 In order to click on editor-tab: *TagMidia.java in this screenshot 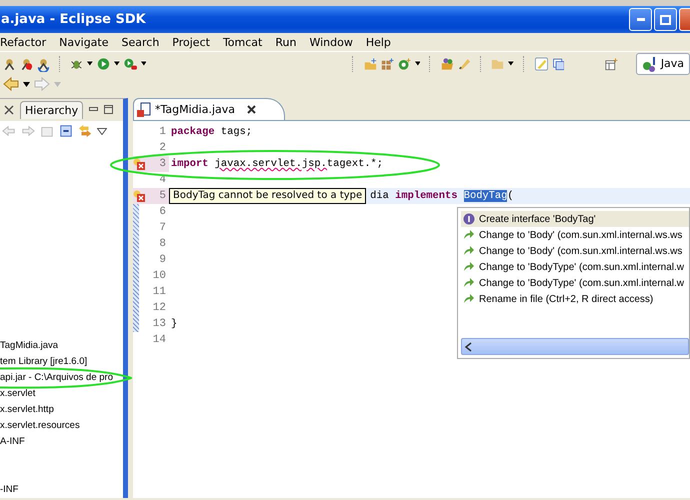, I will do `click(209, 109)`.